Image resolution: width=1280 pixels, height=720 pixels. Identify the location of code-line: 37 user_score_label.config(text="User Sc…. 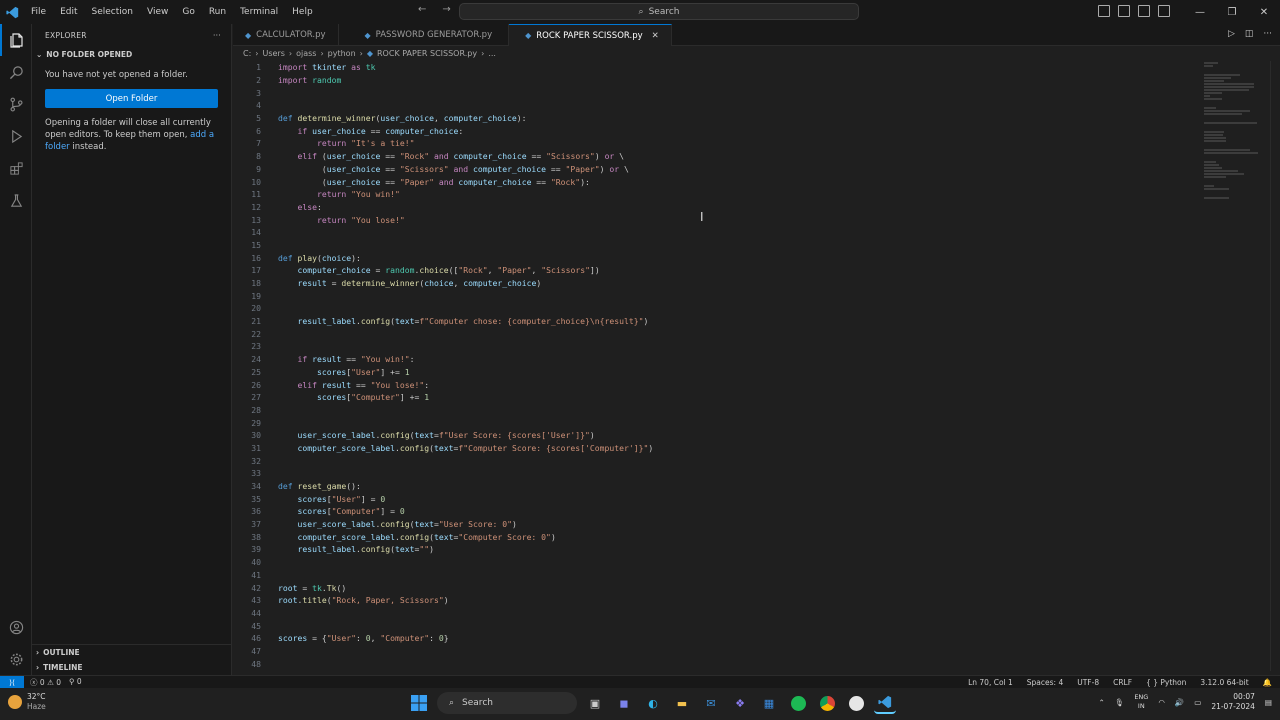
(703, 524).